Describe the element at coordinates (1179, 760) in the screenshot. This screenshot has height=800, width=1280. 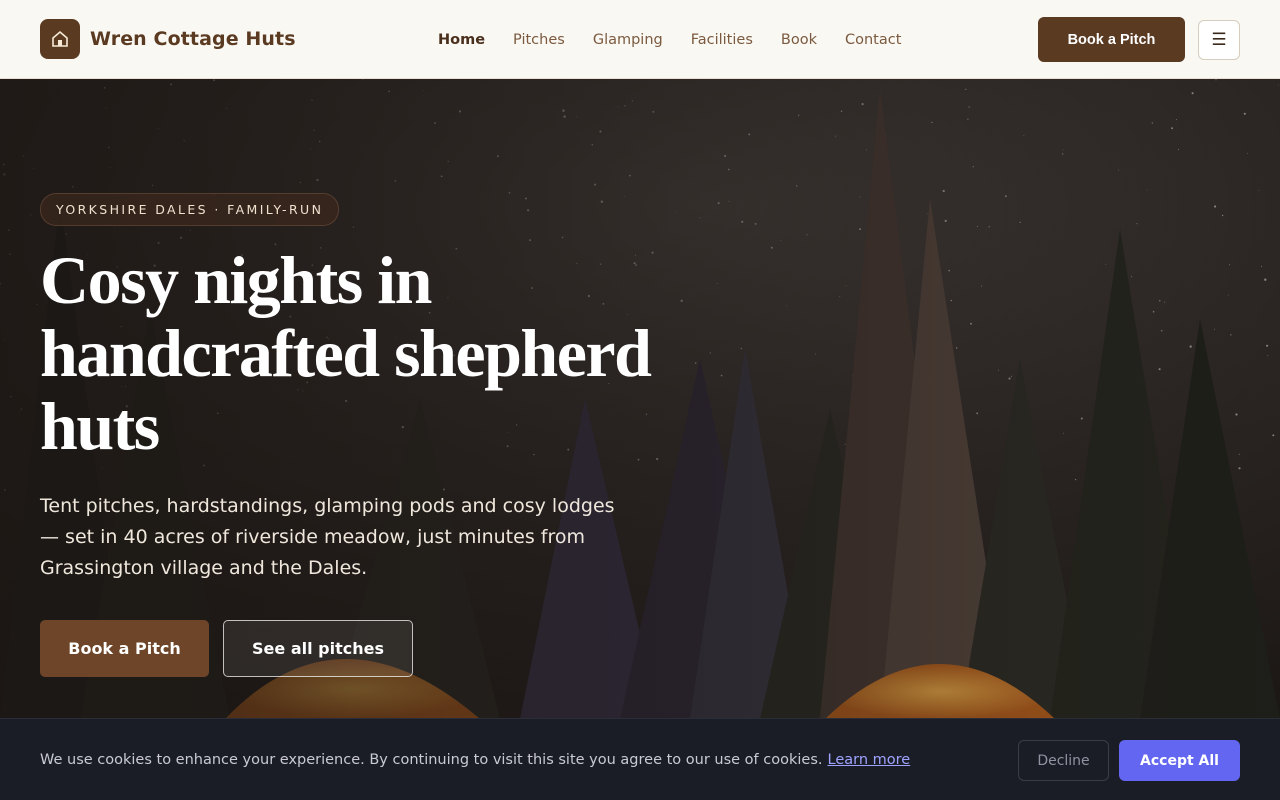
I see `accept-all-button: Accept All` at that location.